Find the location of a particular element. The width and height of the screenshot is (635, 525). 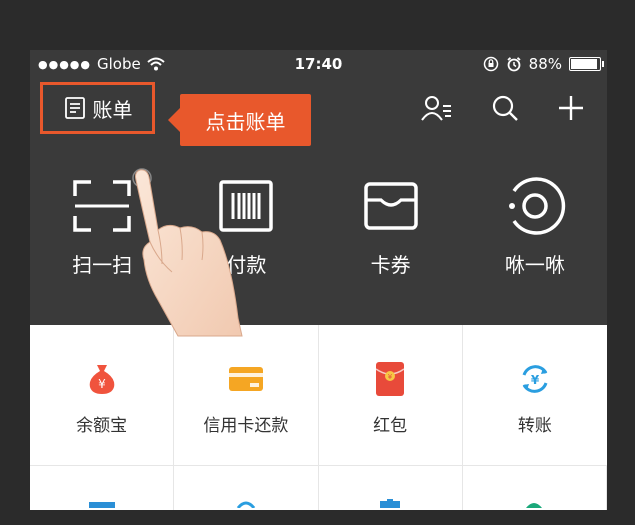

money-bag-icon: ¥ is located at coordinates (101, 379).